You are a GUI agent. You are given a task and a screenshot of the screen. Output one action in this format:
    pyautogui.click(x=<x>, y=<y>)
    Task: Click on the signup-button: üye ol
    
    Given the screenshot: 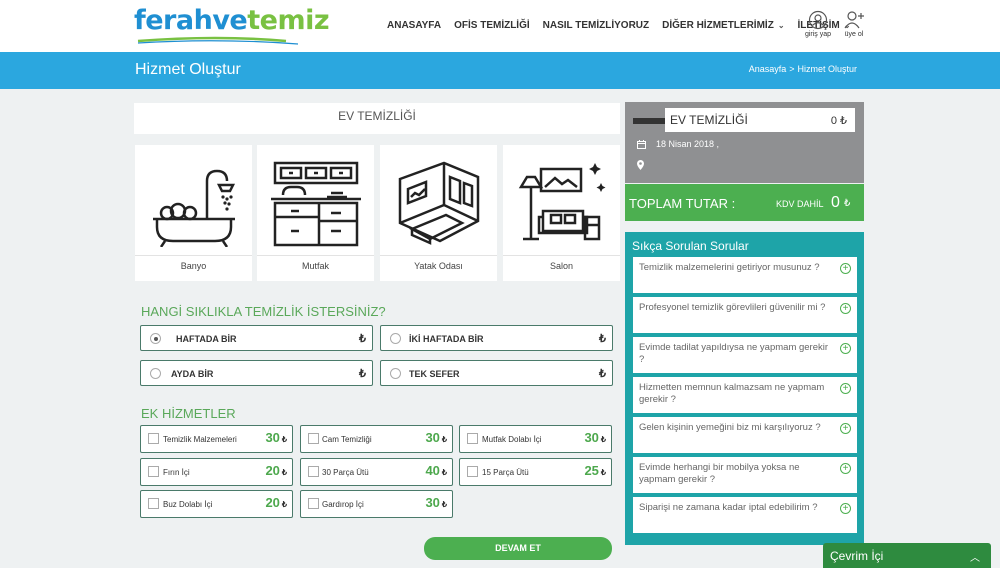 What is the action you would take?
    pyautogui.click(x=854, y=24)
    